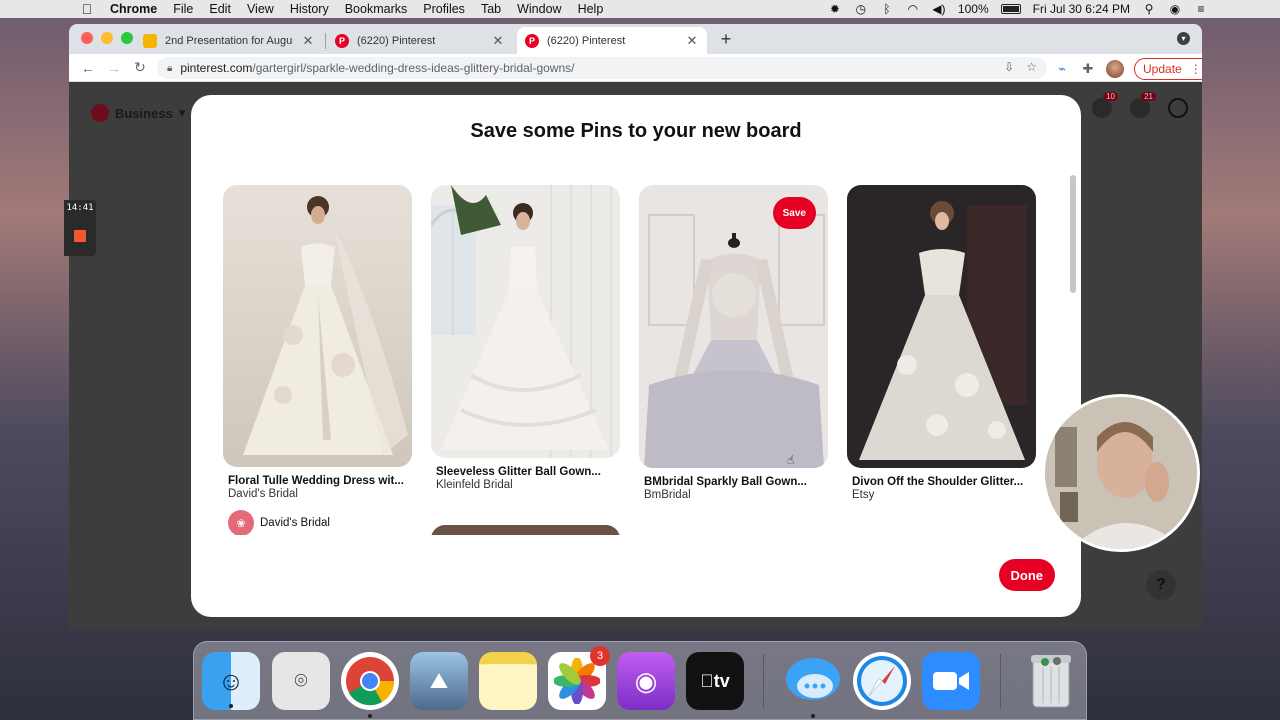 Image resolution: width=1280 pixels, height=720 pixels. Describe the element at coordinates (183, 9) in the screenshot. I see `menu-file: File` at that location.